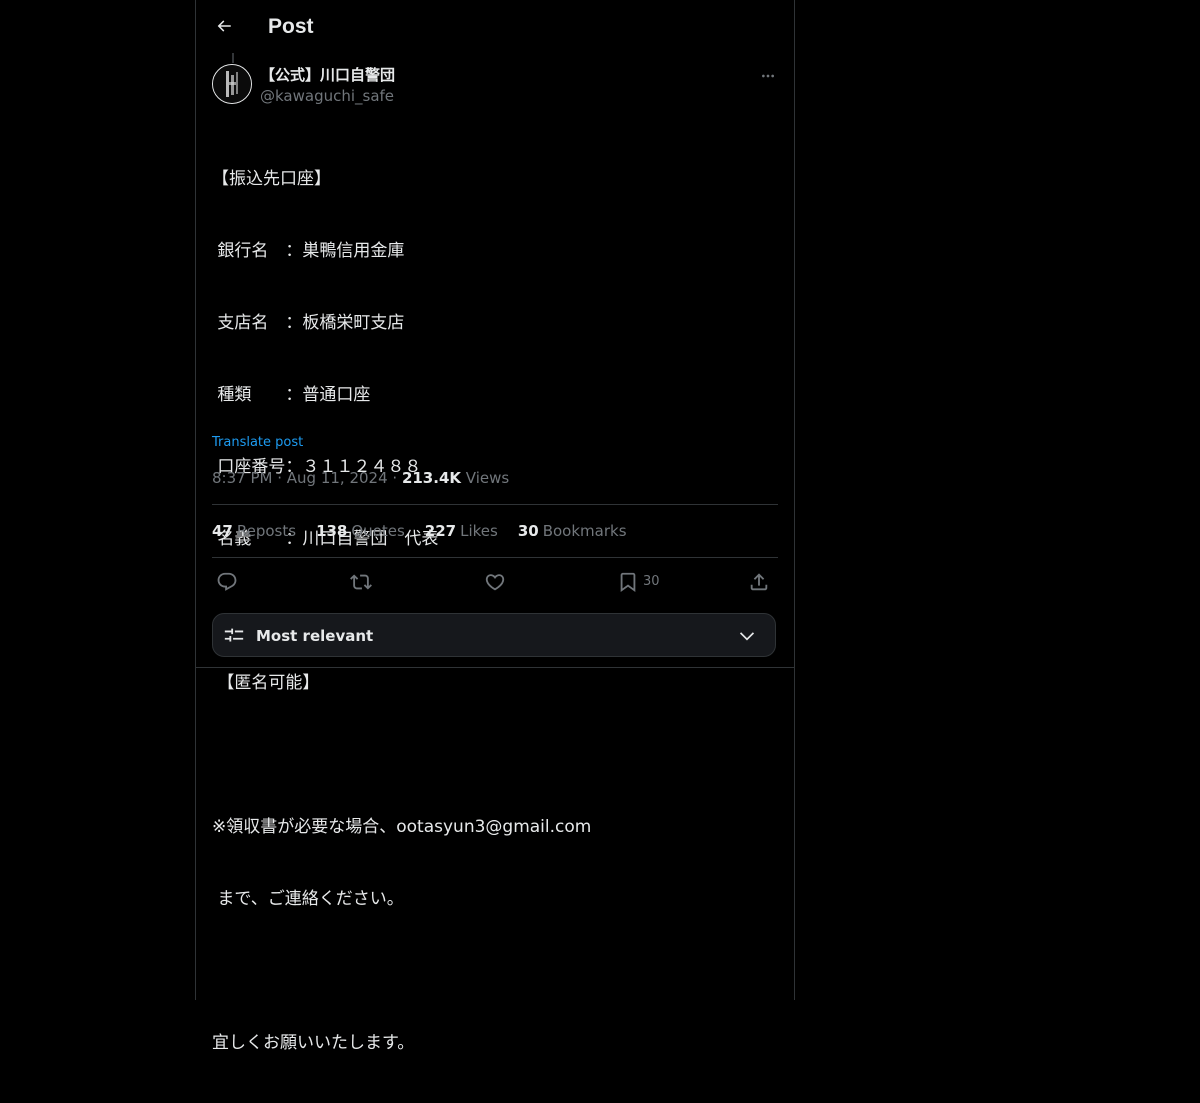 This screenshot has width=1200, height=1103. What do you see at coordinates (266, 531) in the screenshot?
I see `stat-label: Reposts` at bounding box center [266, 531].